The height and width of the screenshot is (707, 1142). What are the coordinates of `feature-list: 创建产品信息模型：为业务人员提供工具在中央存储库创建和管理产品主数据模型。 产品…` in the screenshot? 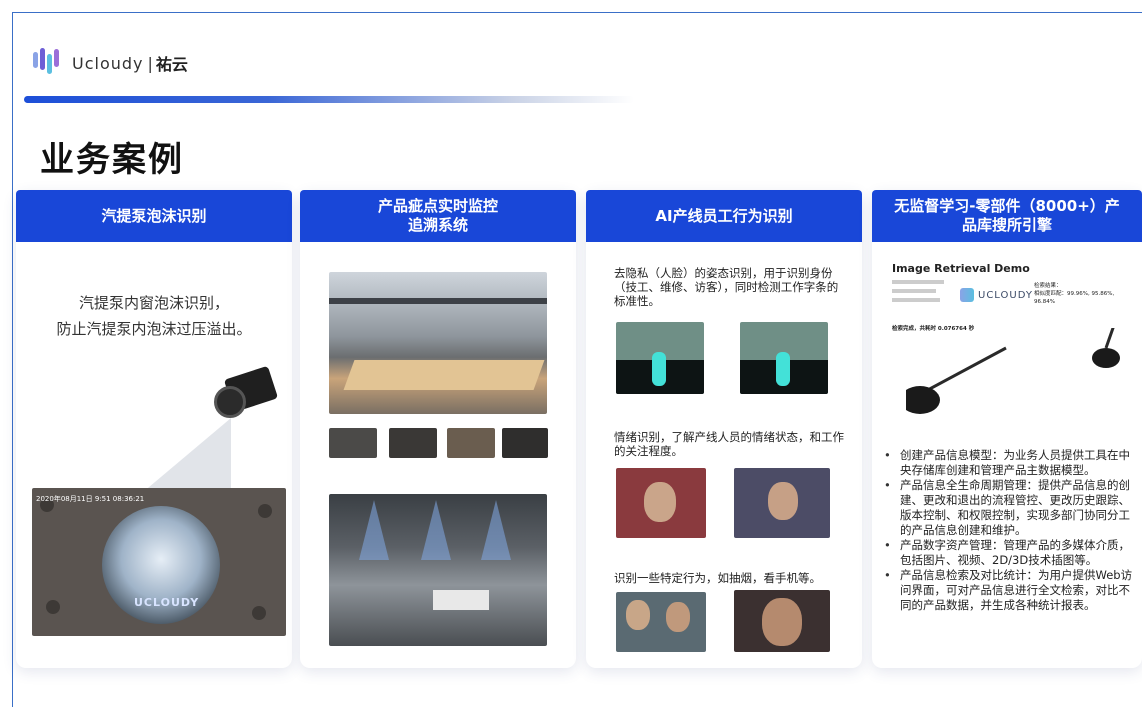 It's located at (1009, 530).